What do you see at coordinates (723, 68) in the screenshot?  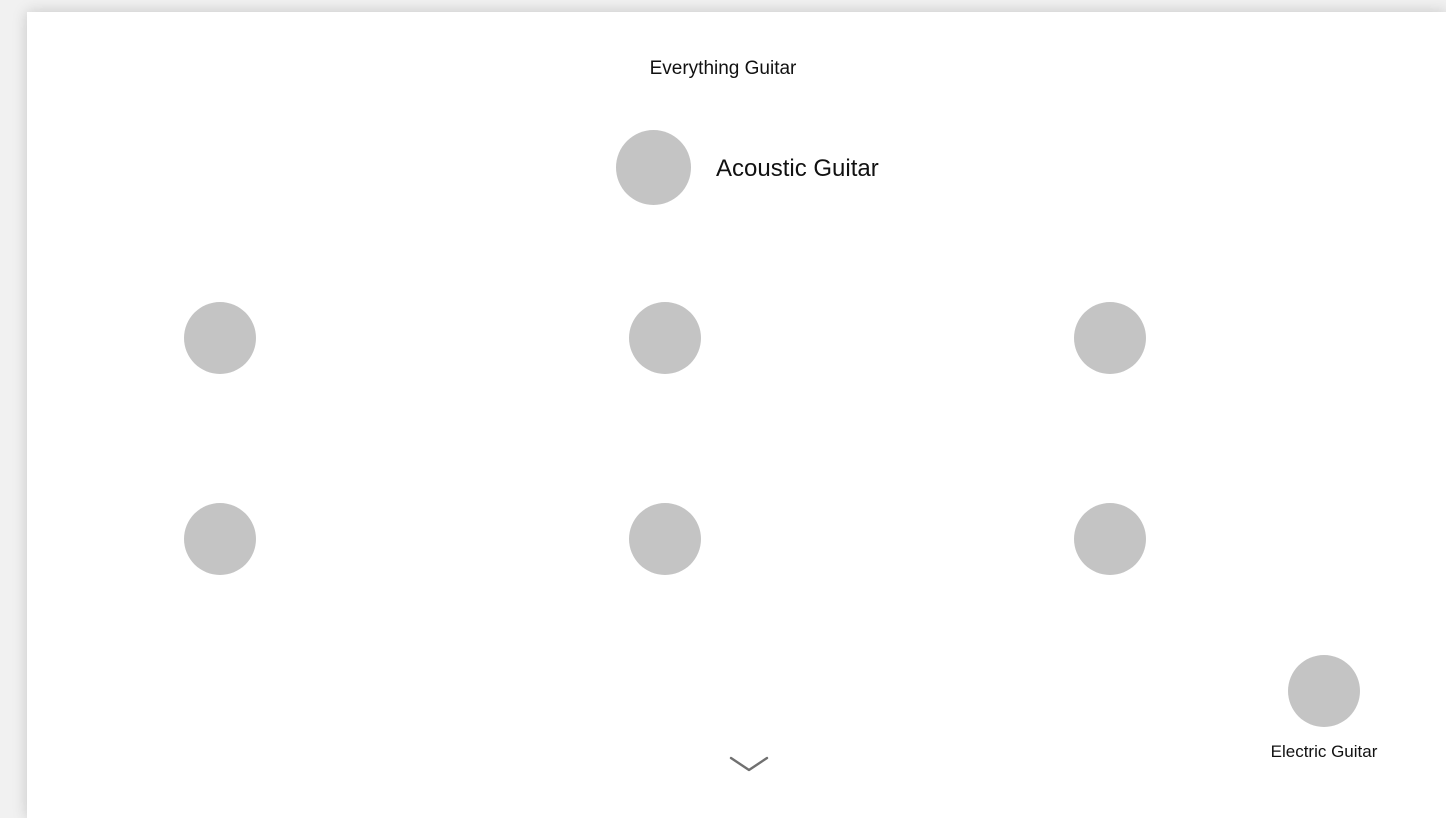 I see `page-title: Everything Guitar` at bounding box center [723, 68].